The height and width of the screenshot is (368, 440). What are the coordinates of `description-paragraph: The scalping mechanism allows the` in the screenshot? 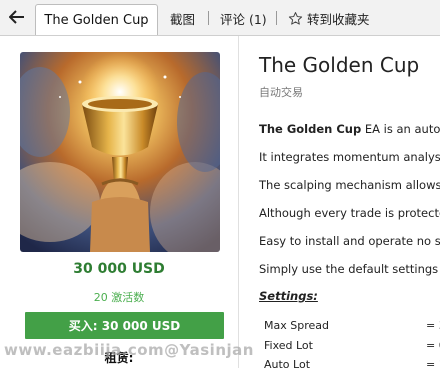 It's located at (349, 185).